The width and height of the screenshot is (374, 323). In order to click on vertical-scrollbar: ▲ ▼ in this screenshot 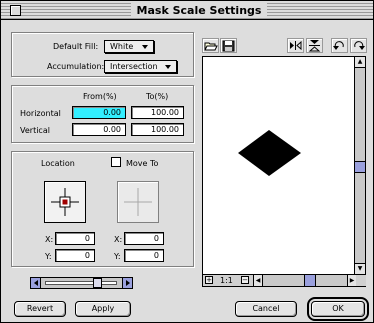, I will do `click(359, 166)`.